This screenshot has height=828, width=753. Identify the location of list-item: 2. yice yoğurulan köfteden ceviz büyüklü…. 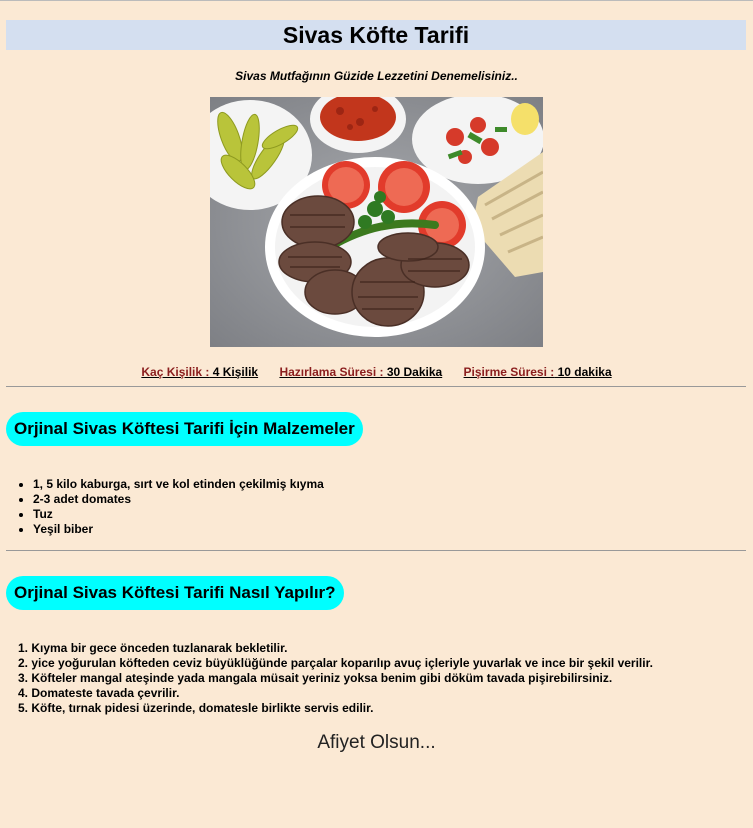
(335, 663).